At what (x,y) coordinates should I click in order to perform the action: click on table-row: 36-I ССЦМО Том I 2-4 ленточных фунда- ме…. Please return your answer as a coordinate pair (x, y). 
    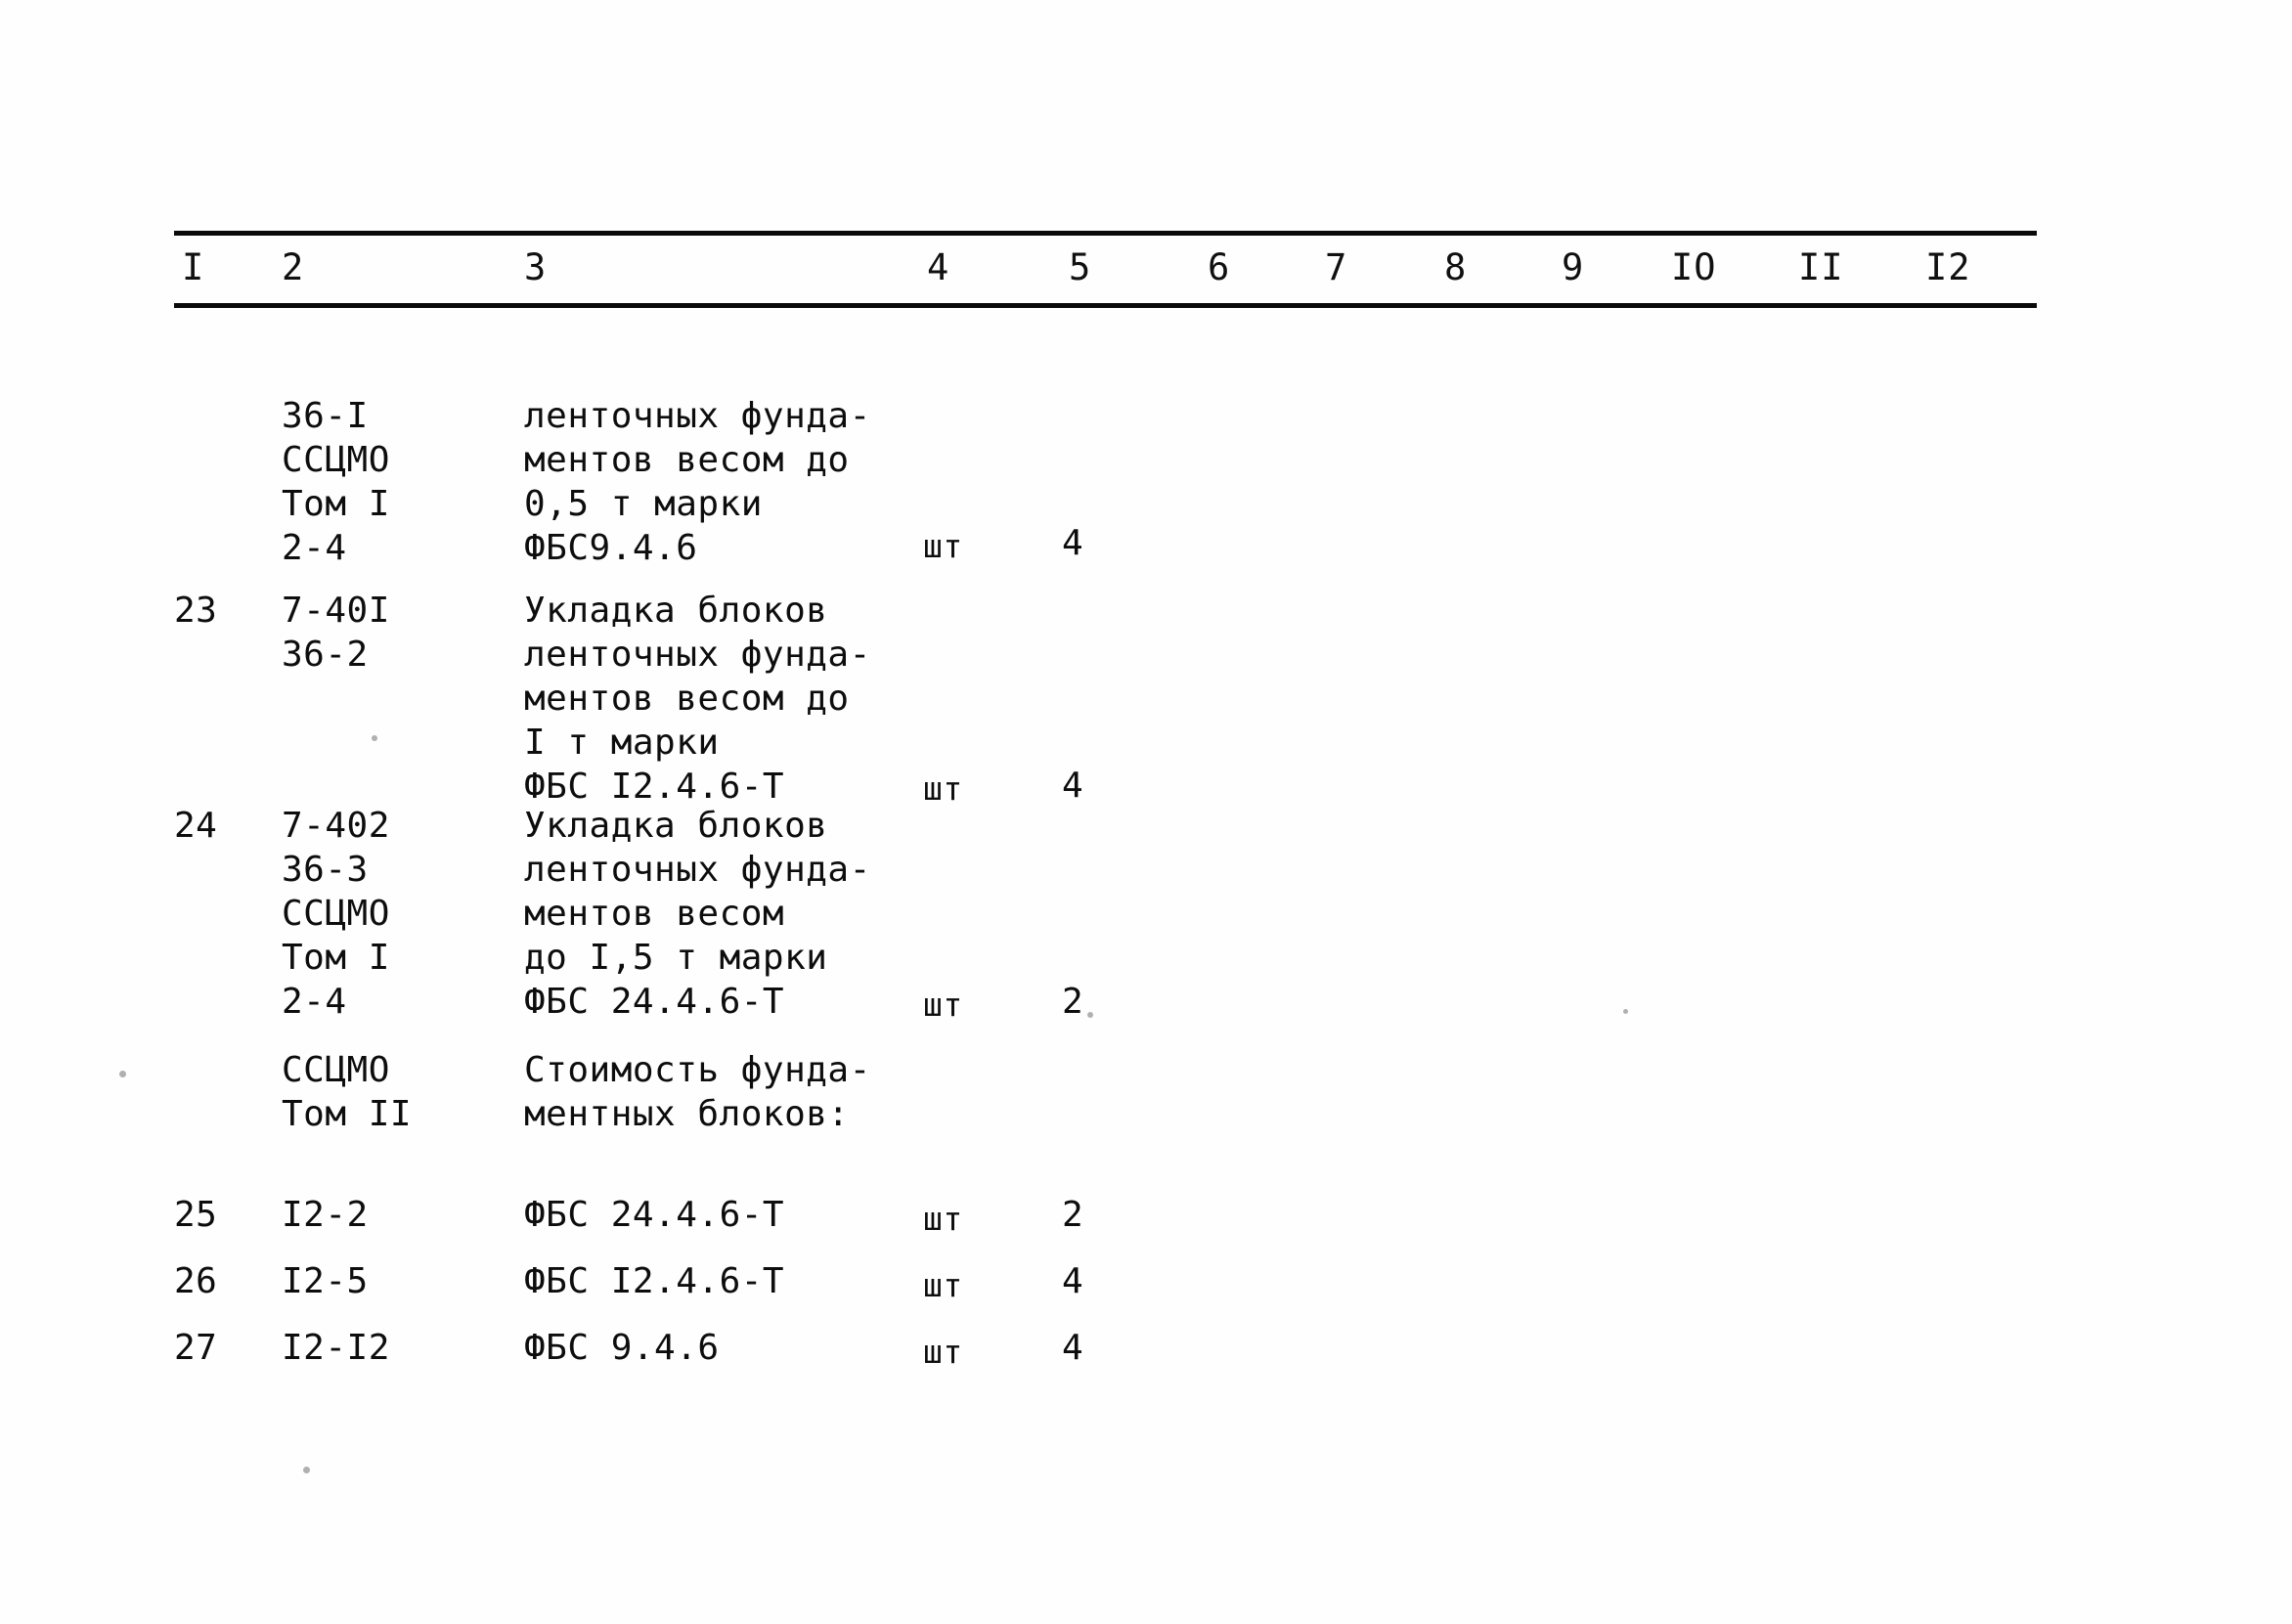
    Looking at the image, I should click on (1026, 484).